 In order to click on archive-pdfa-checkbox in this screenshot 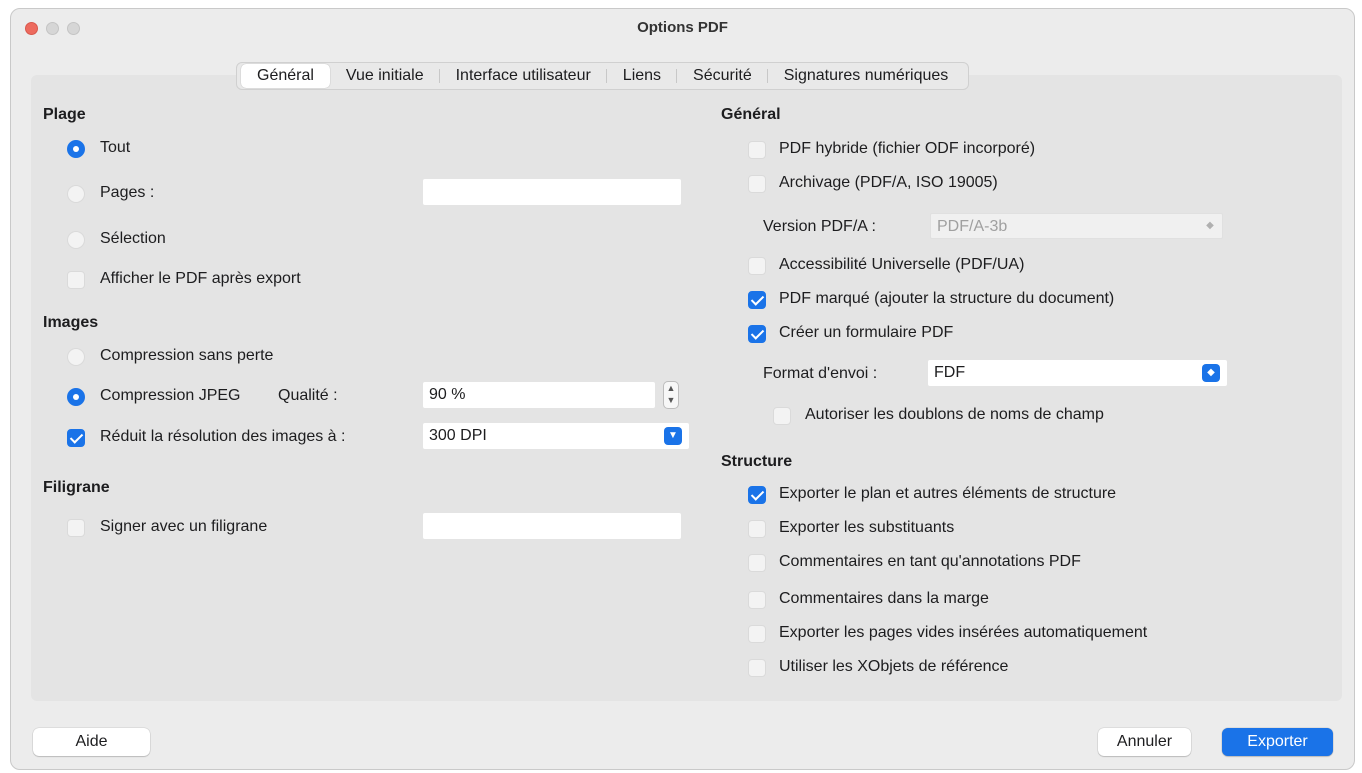, I will do `click(757, 184)`.